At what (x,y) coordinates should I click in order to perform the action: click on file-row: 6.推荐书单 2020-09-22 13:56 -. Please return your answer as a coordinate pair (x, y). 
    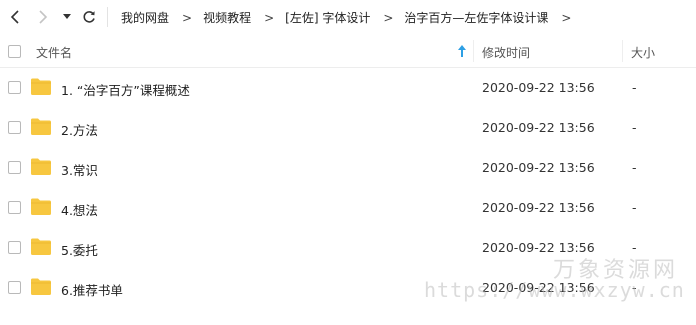
    Looking at the image, I should click on (348, 288).